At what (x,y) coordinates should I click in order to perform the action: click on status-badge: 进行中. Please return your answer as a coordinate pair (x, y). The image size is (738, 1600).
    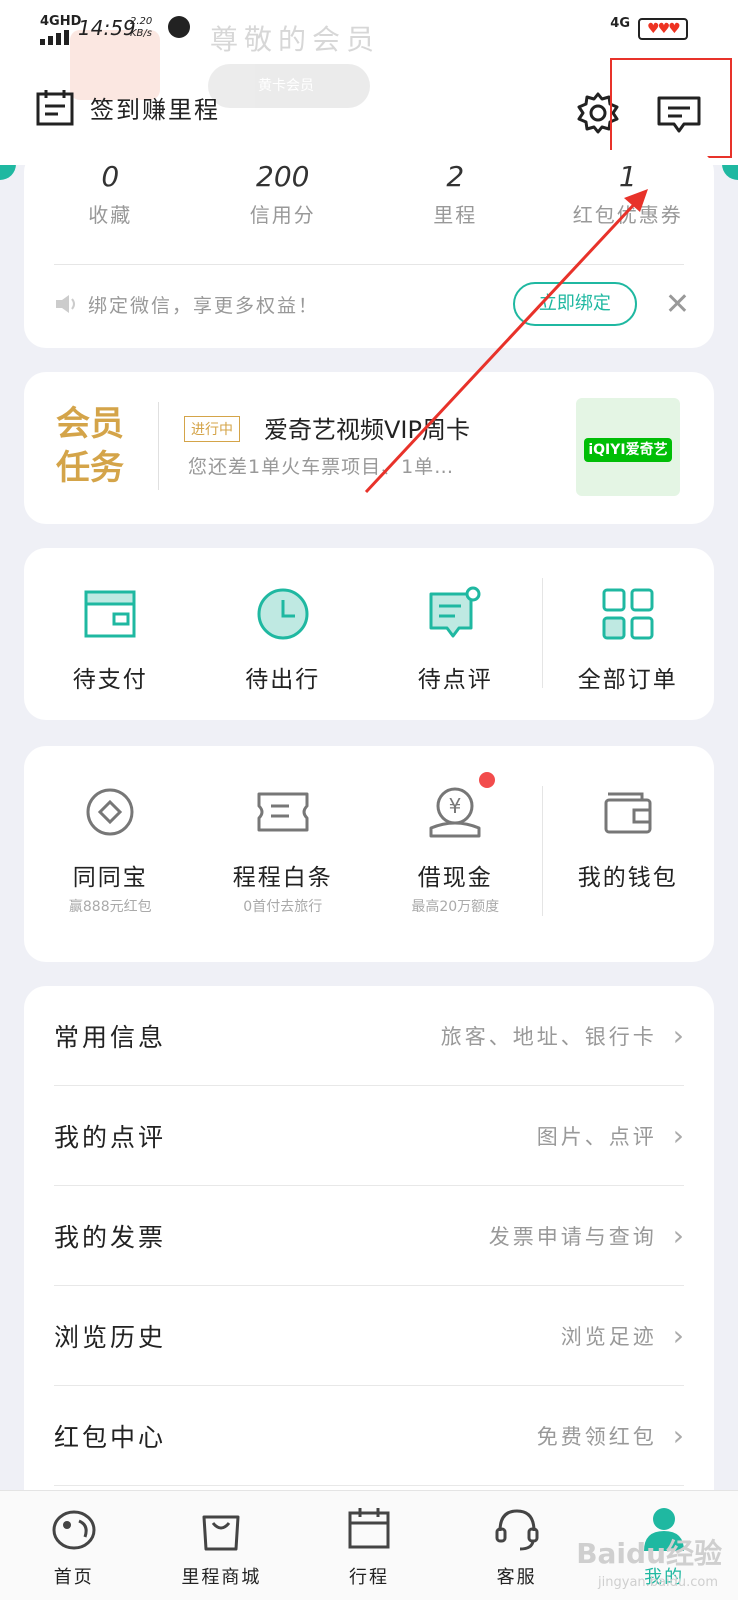
    Looking at the image, I should click on (212, 429).